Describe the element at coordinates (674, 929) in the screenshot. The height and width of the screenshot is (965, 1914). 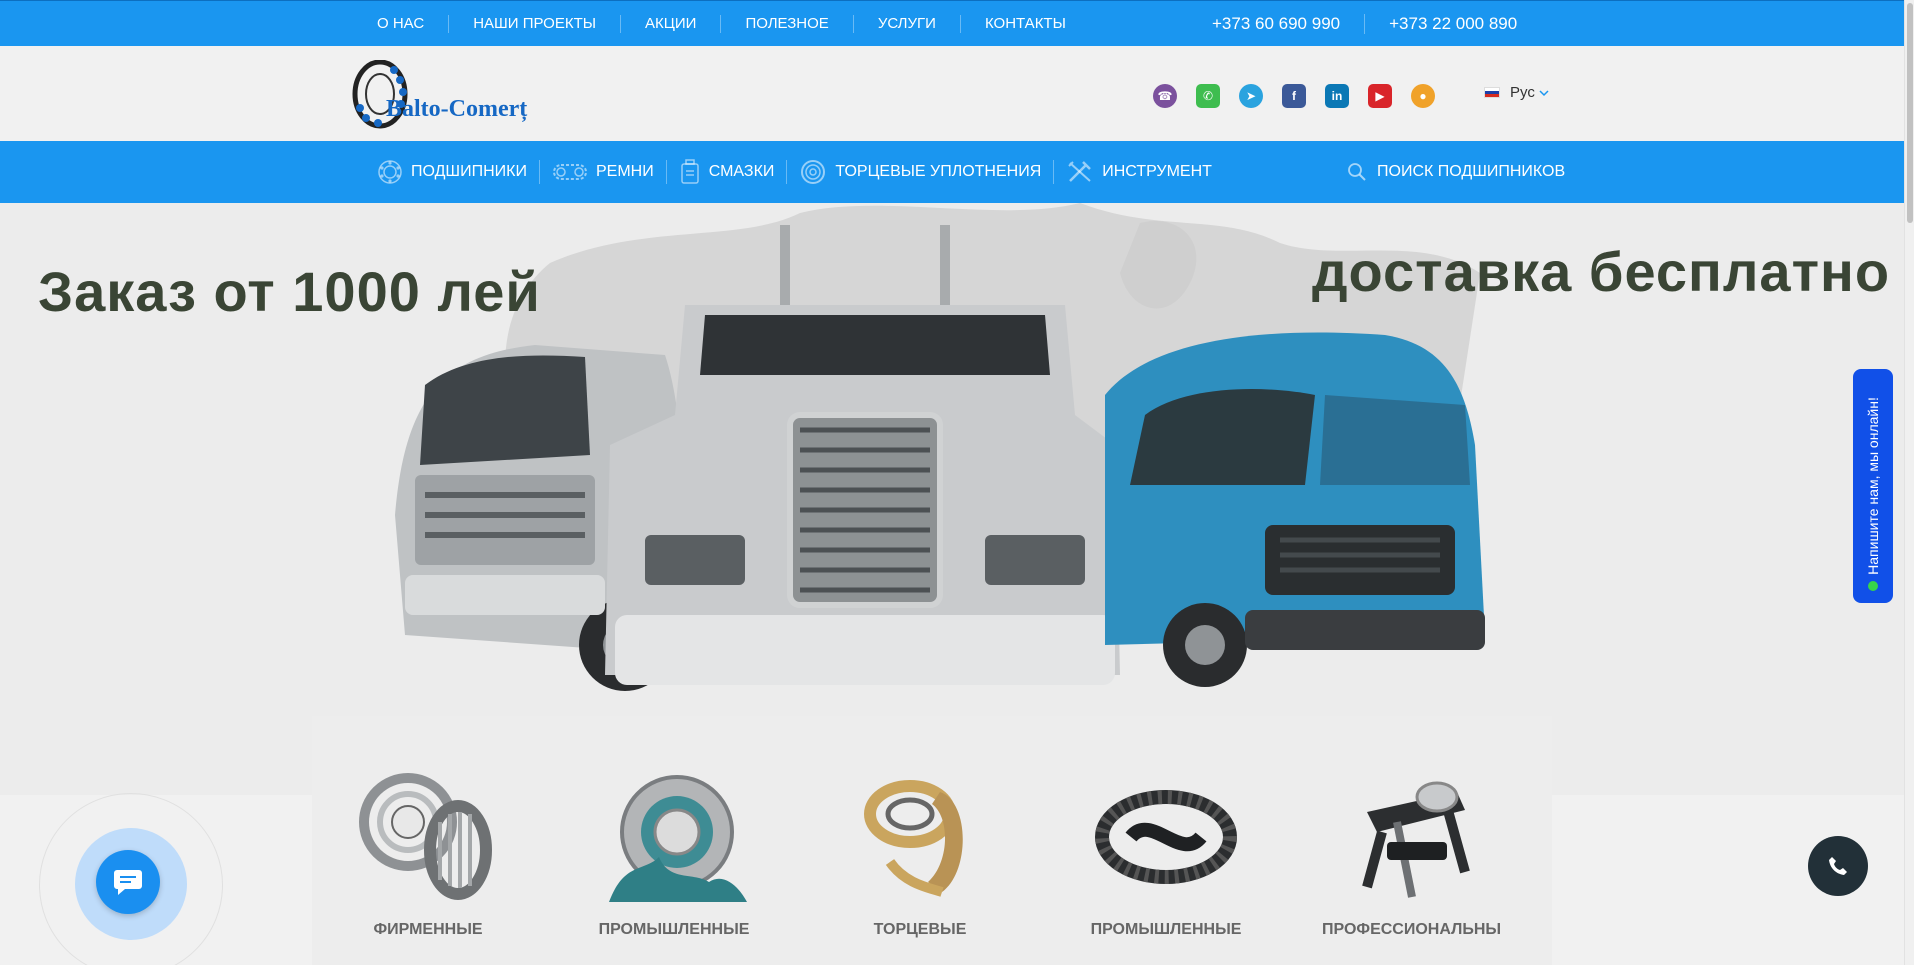
I see `card-label: ПРОМЫШЛЕННЫЕ СМАЗКИ` at that location.